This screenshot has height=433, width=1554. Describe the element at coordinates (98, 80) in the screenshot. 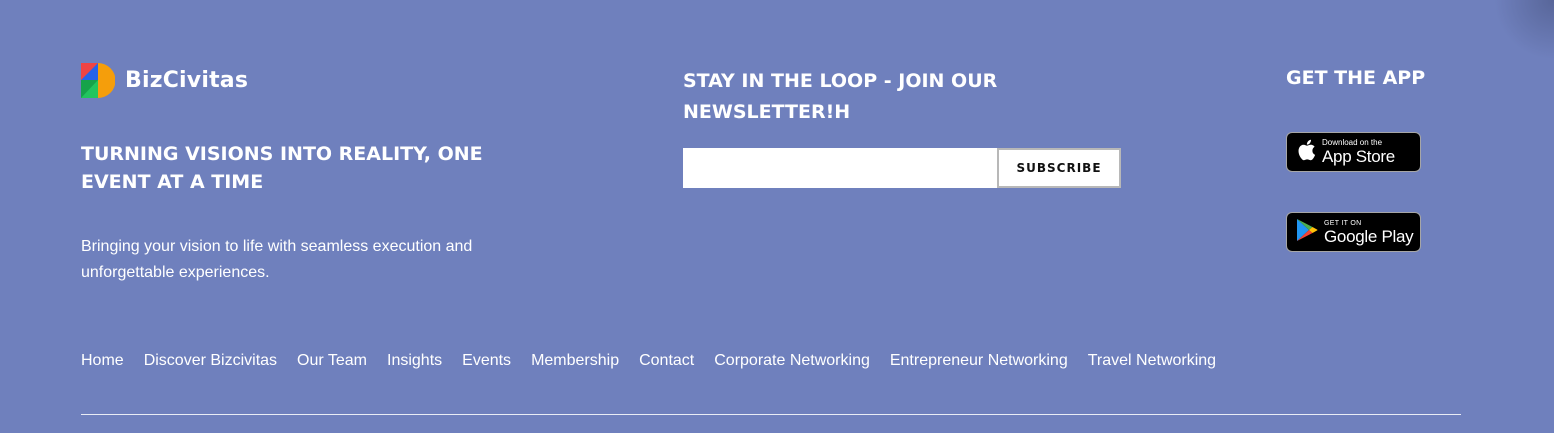

I see `bizcivitas-logo-icon` at that location.